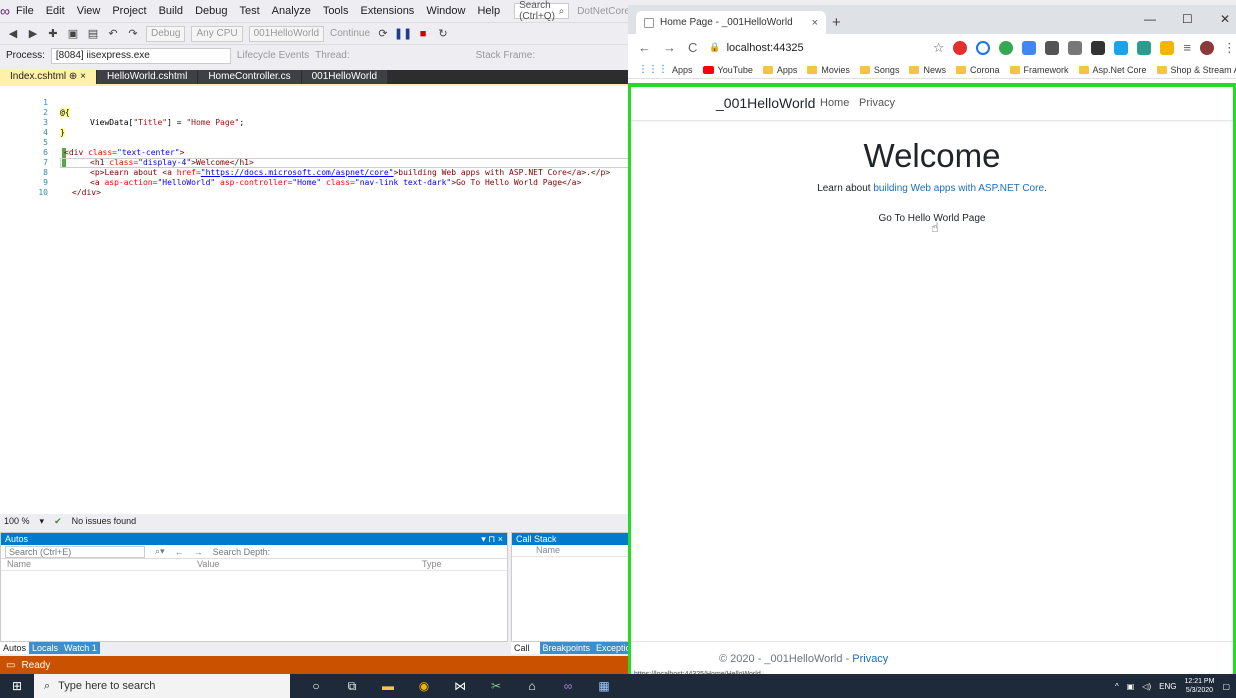  Describe the element at coordinates (5, 11) in the screenshot. I see `visual-studio-logo-icon: ∞` at that location.